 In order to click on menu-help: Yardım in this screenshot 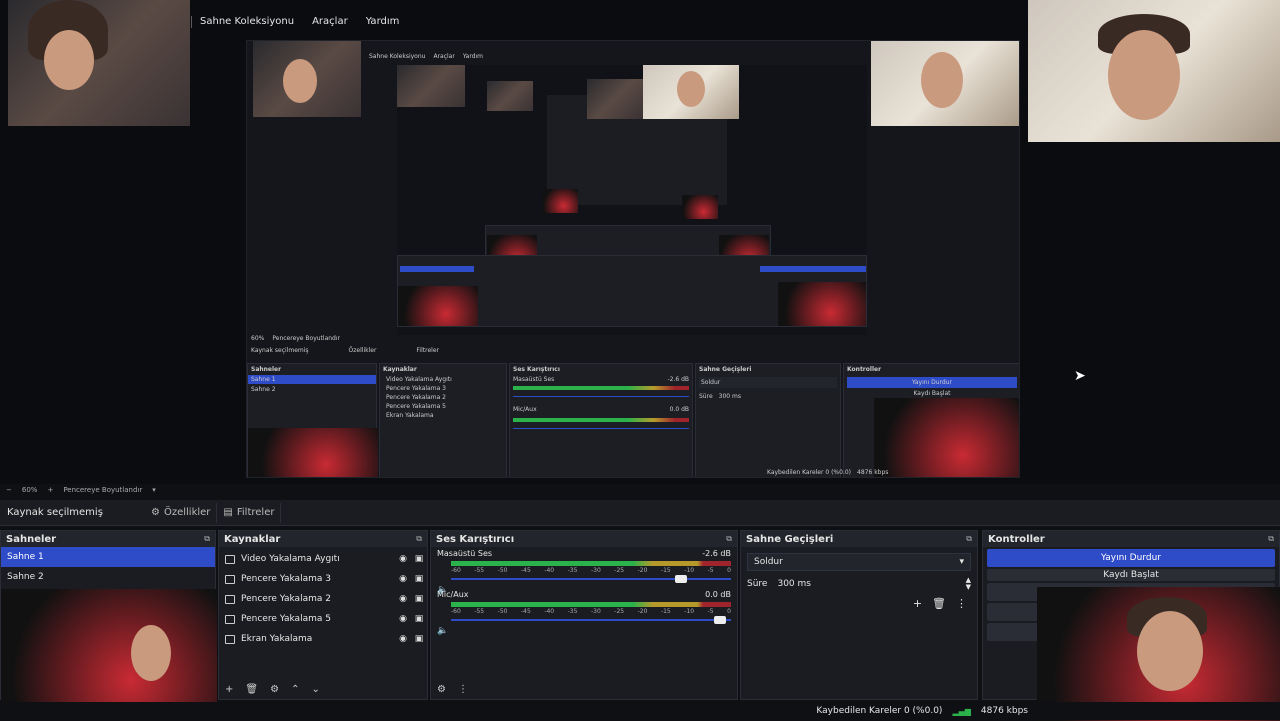, I will do `click(383, 24)`.